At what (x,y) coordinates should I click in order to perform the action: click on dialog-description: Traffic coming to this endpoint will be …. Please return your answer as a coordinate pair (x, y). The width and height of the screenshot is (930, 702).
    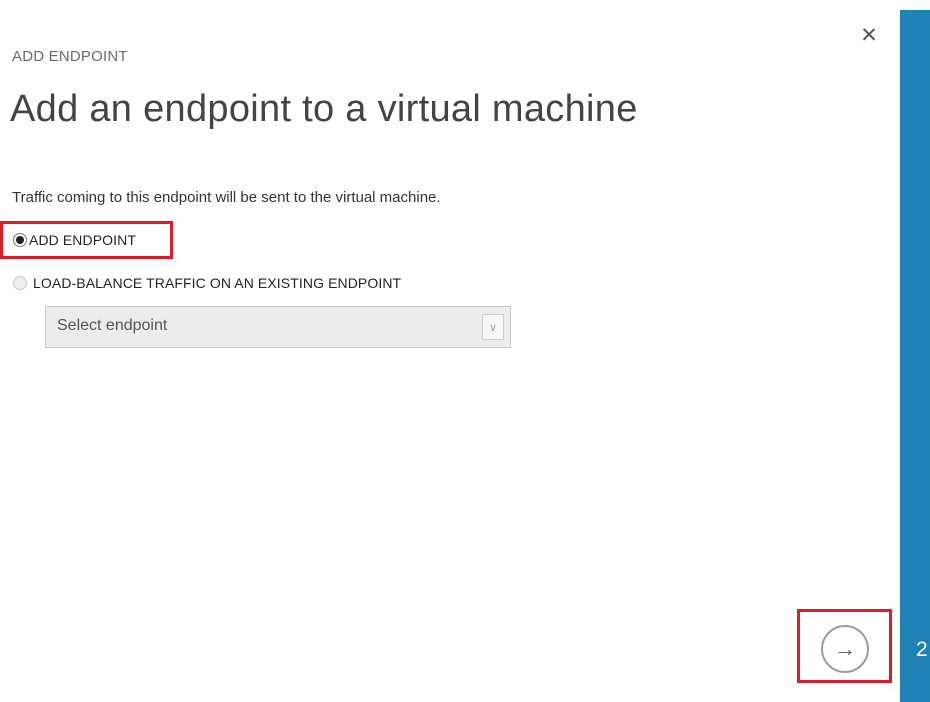
    Looking at the image, I should click on (226, 197).